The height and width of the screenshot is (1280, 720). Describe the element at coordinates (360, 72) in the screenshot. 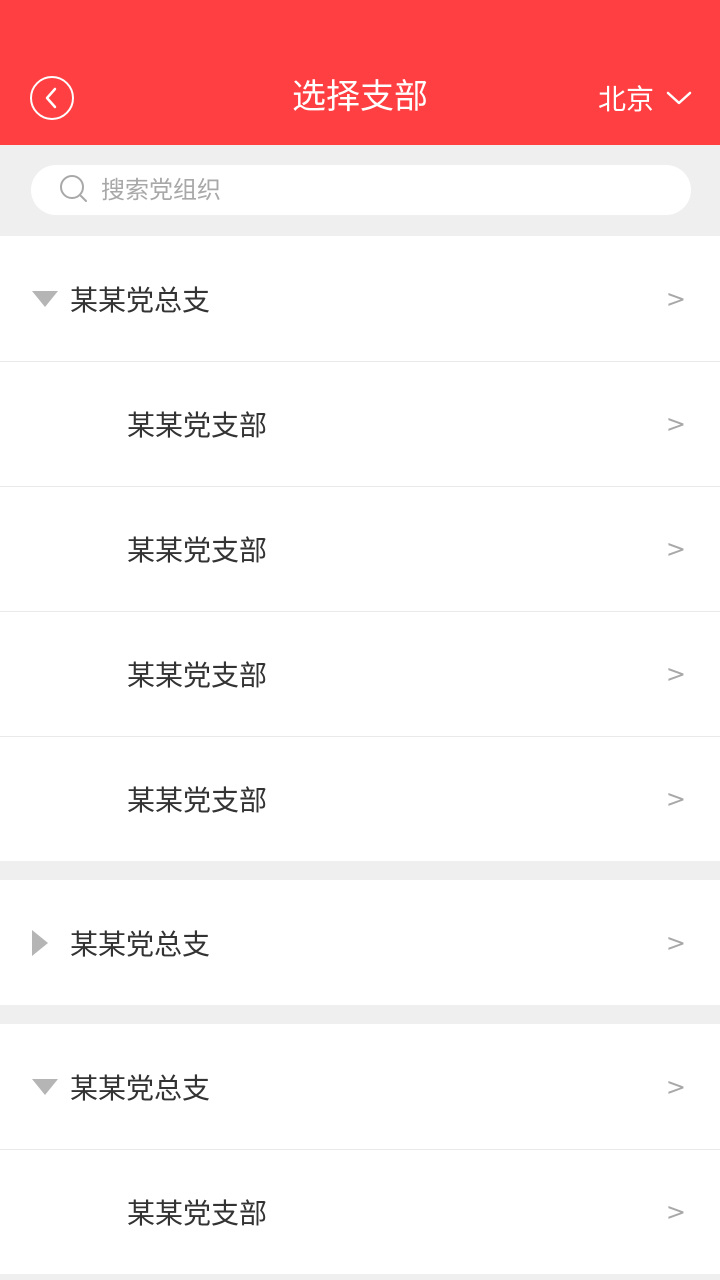

I see `app-header: 选择支部 北京` at that location.